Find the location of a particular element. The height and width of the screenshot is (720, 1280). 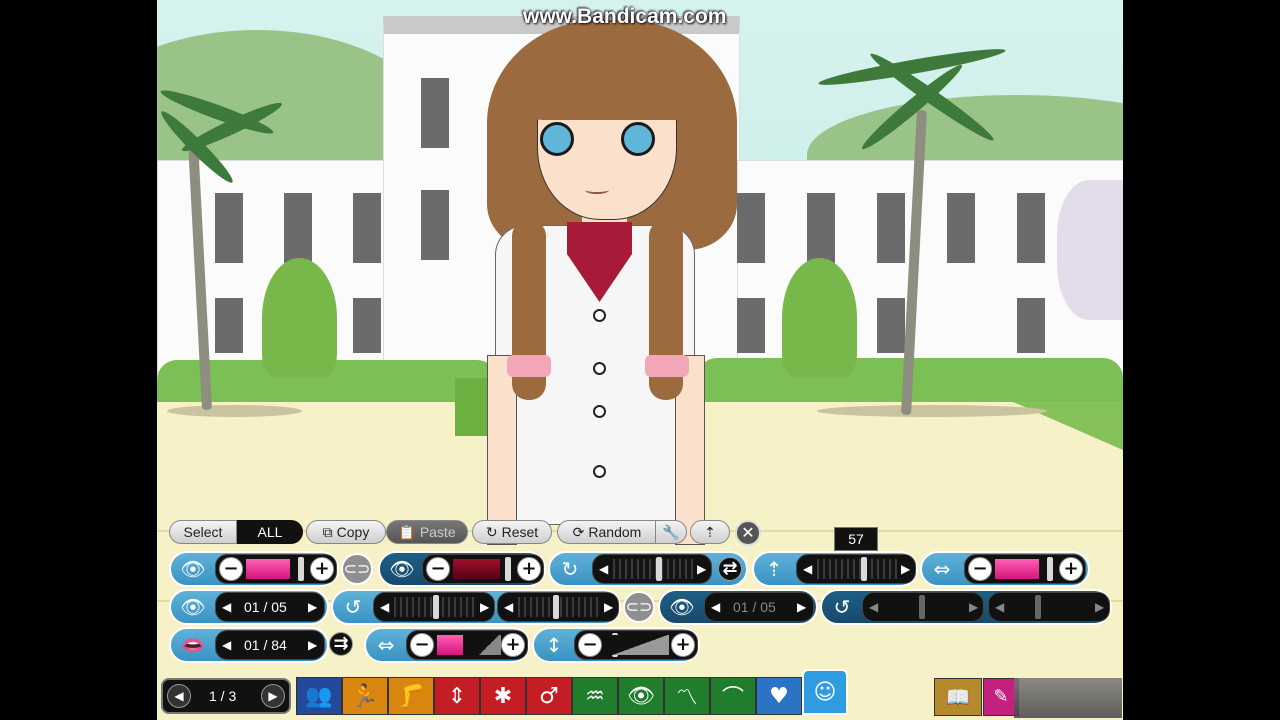

page-prev-button: ◀ is located at coordinates (179, 696).